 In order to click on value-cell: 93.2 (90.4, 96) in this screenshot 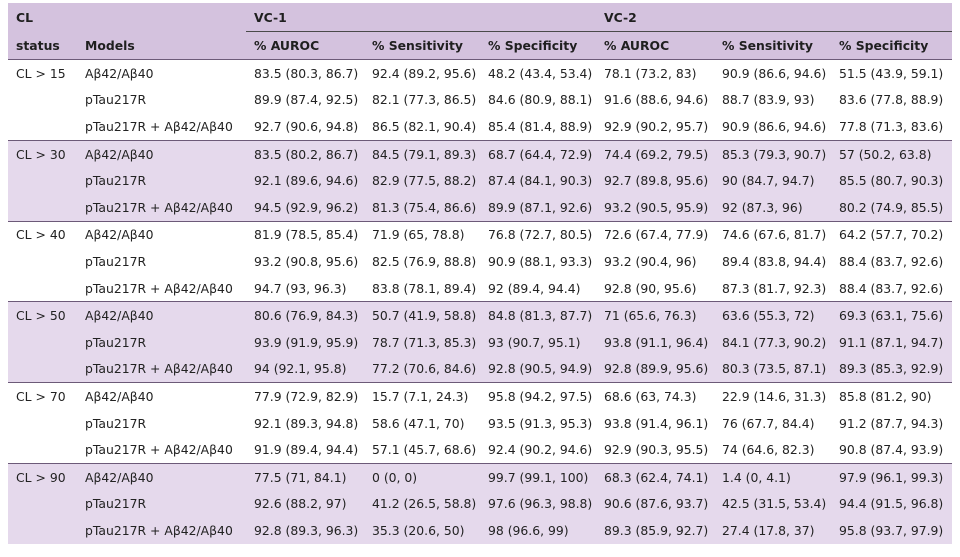, I will do `click(650, 261)`.